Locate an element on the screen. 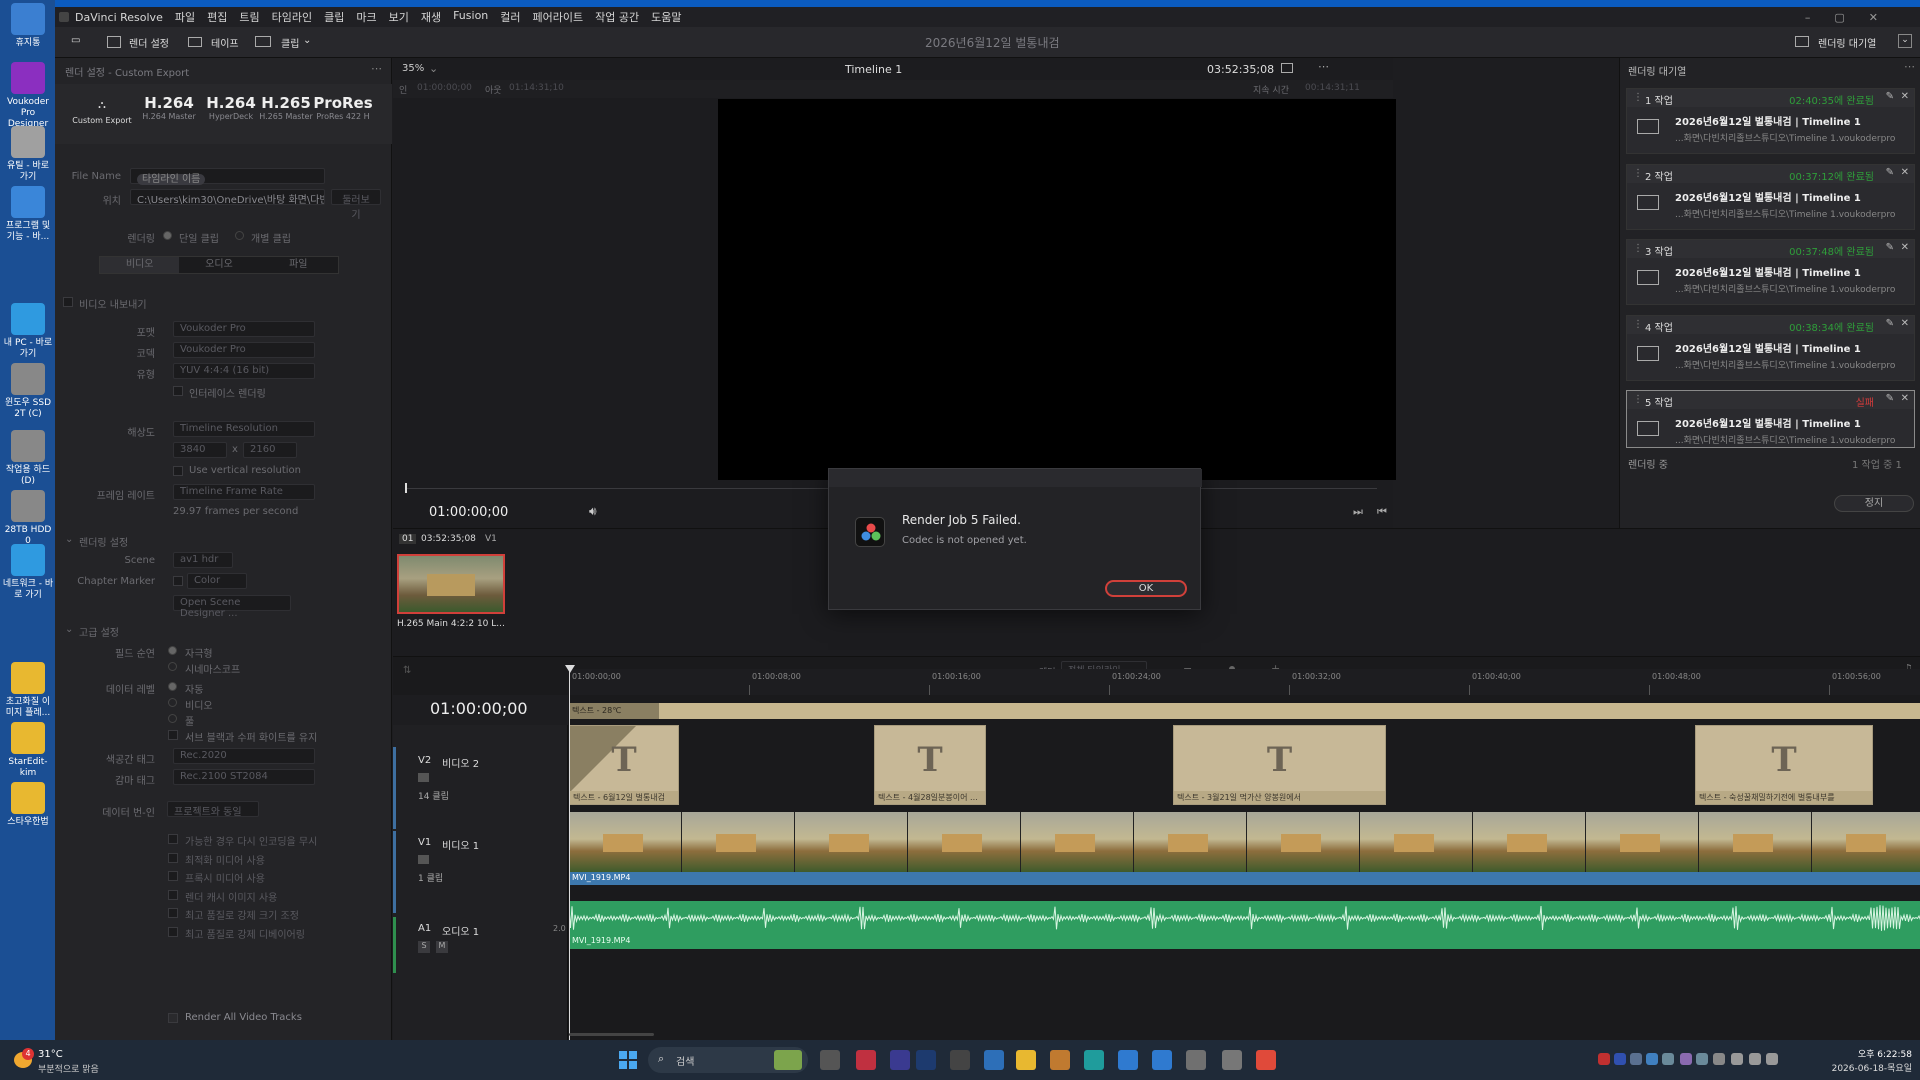 The height and width of the screenshot is (1080, 1920). monitor-icon: ▭ is located at coordinates (75, 40).